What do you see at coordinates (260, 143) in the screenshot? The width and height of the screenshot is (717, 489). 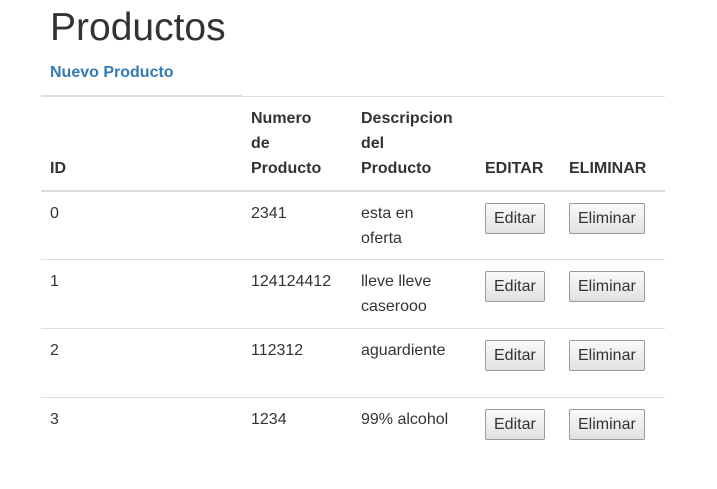 I see `column-header-numero-line: de` at bounding box center [260, 143].